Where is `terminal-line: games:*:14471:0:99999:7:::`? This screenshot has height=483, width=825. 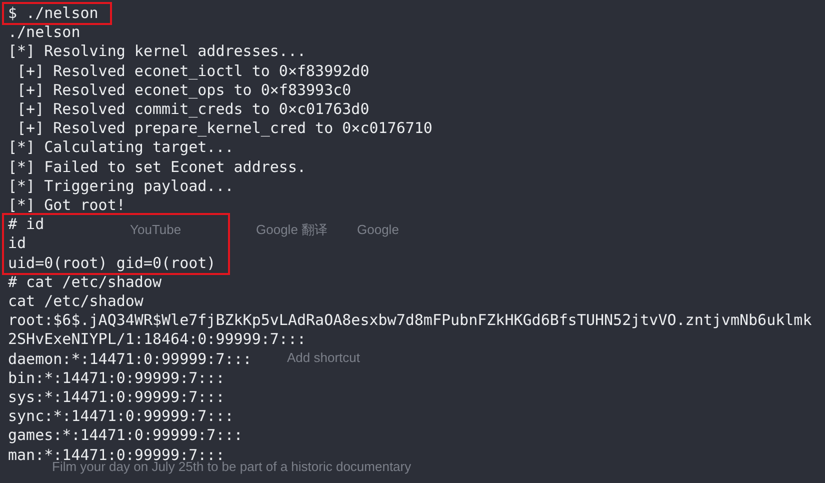 terminal-line: games:*:14471:0:99999:7::: is located at coordinates (125, 436).